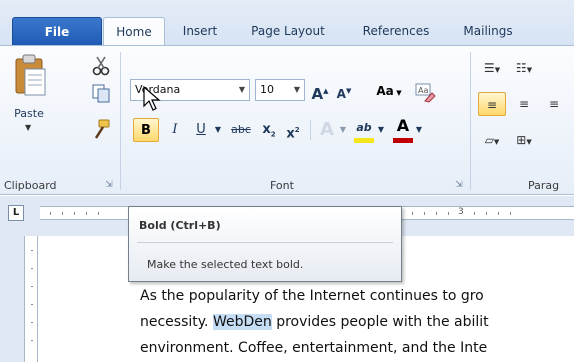 The height and width of the screenshot is (362, 574). I want to click on paste-icon, so click(30, 75).